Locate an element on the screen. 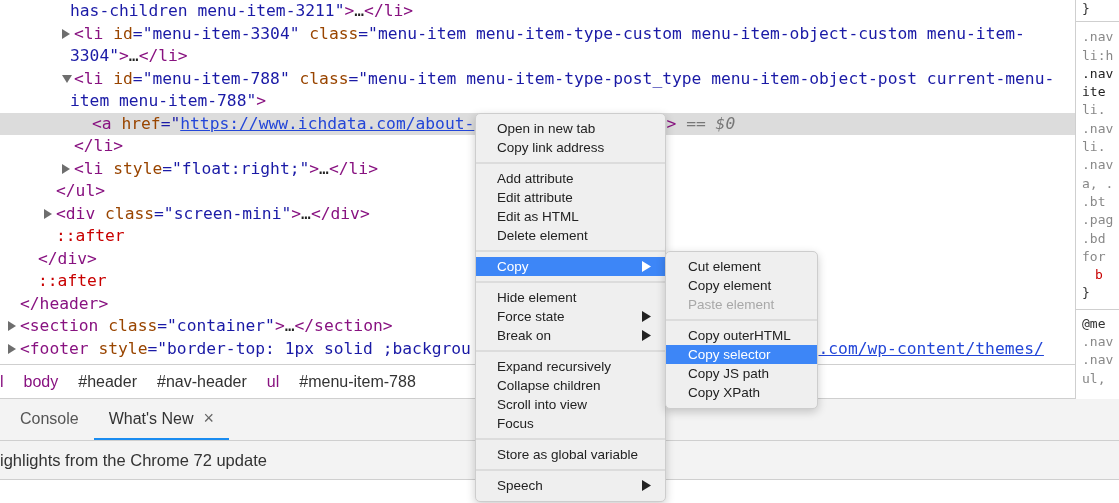  menu-item: Scroll into view is located at coordinates (570, 404).